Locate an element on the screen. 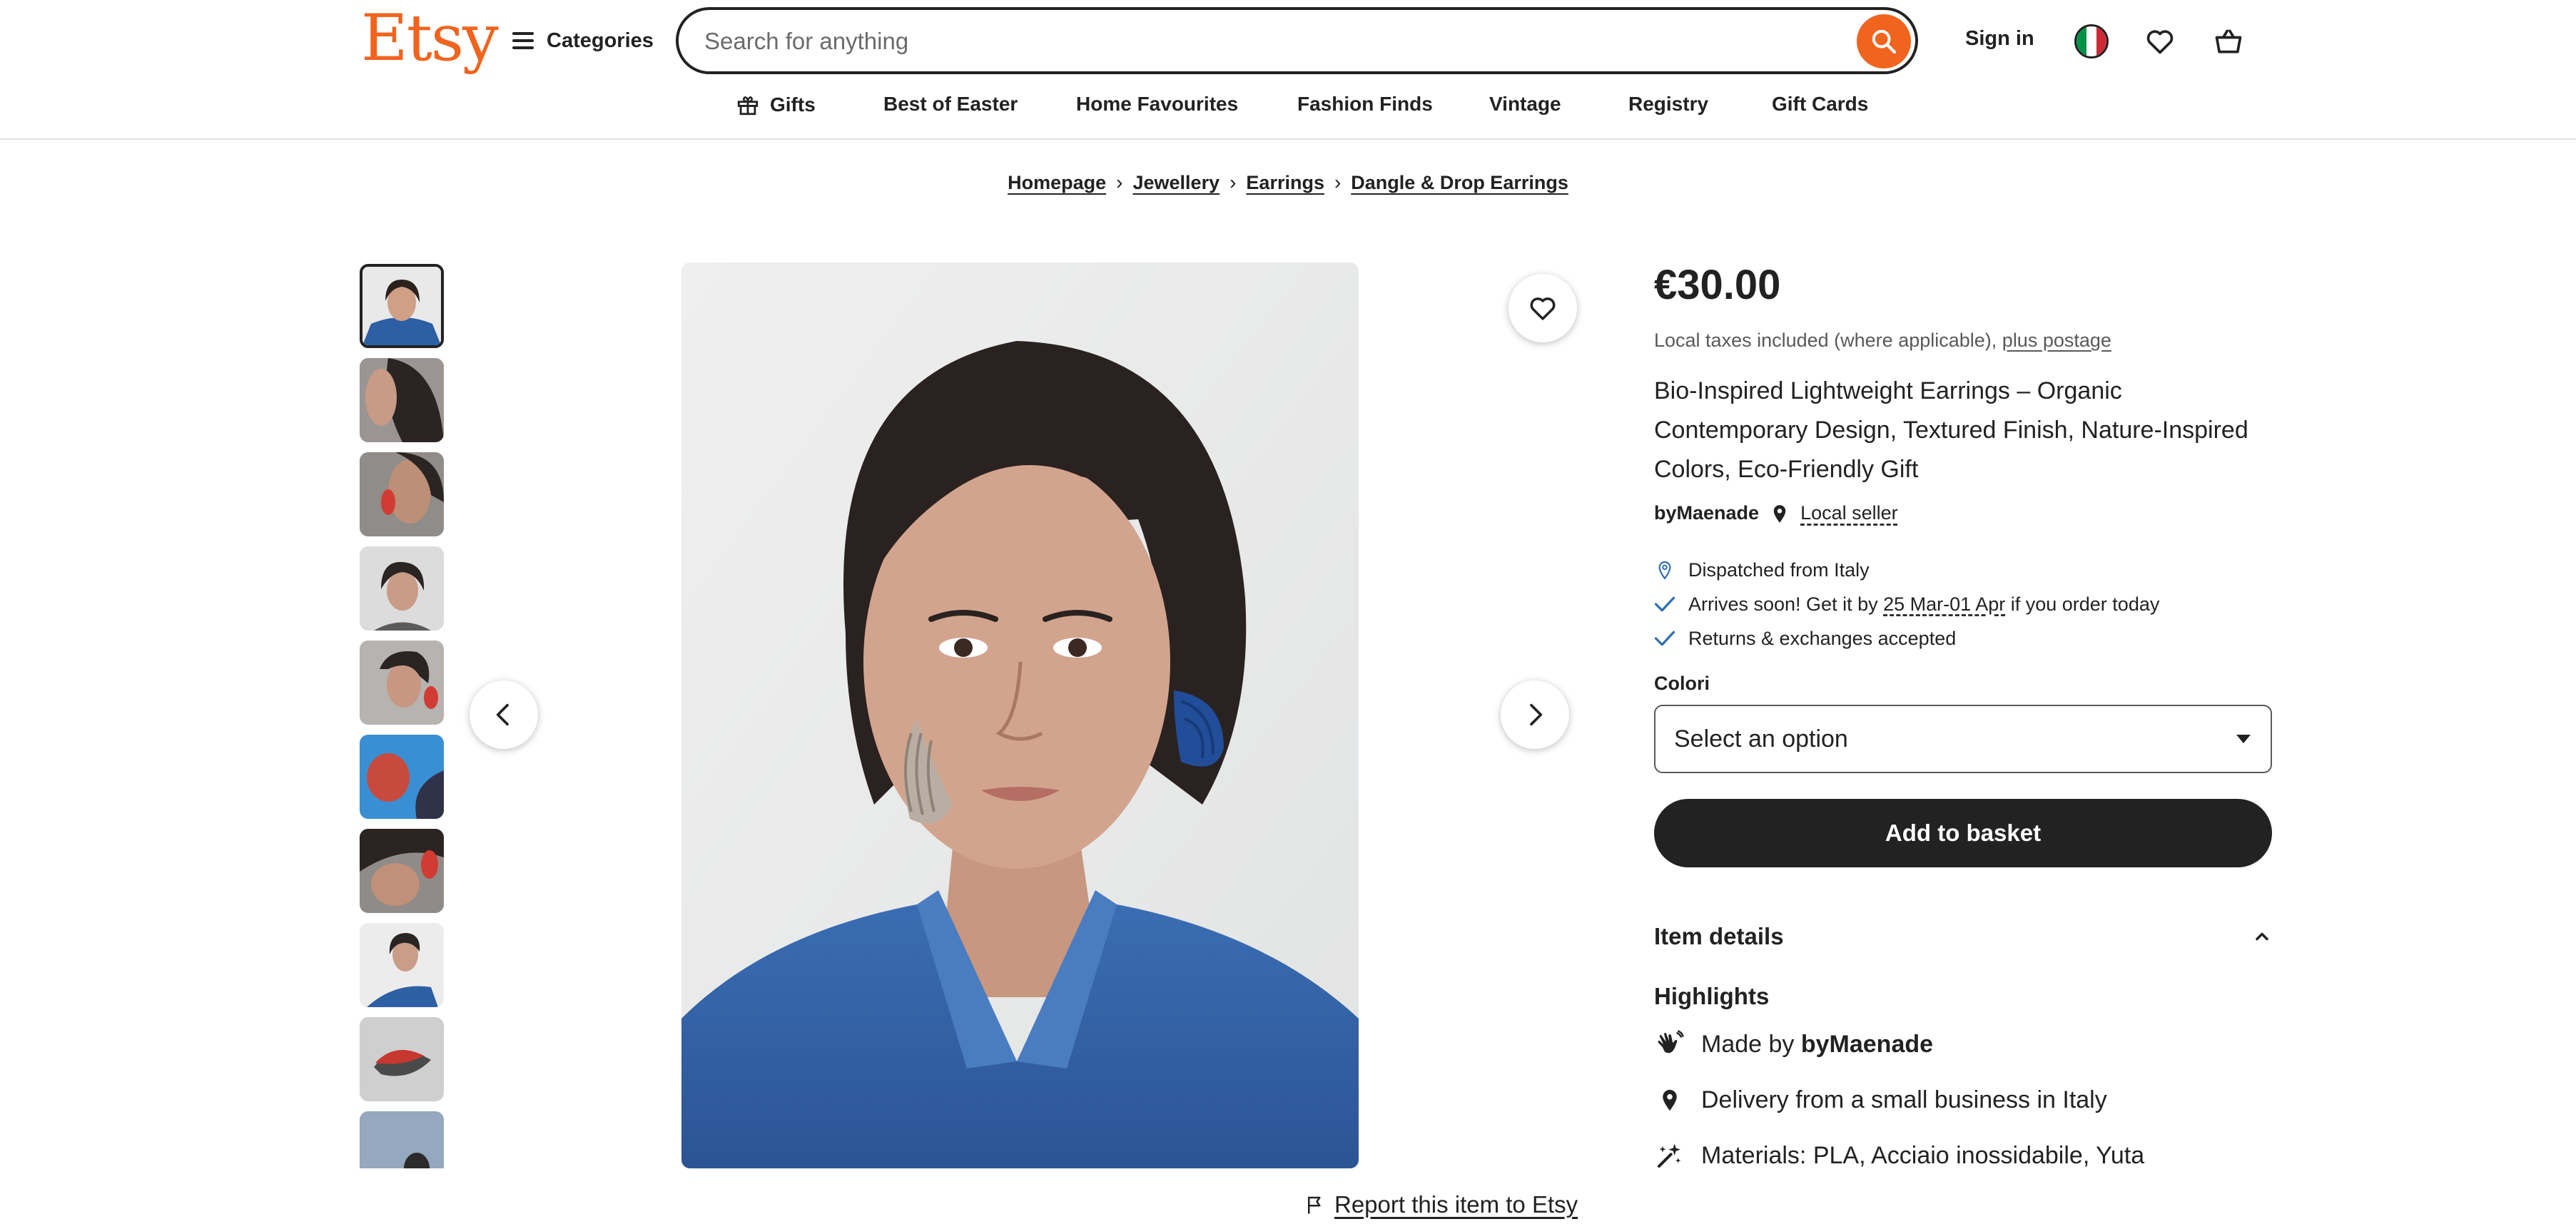  region-button is located at coordinates (2091, 41).